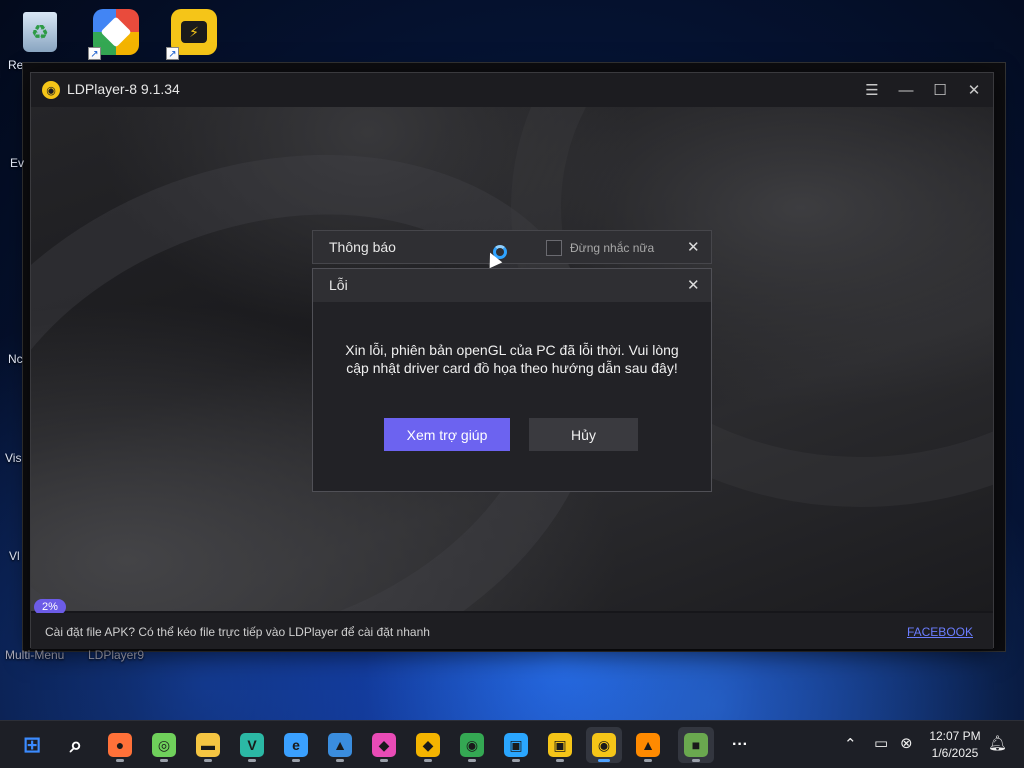 This screenshot has height=768, width=1024. What do you see at coordinates (693, 247) in the screenshot?
I see `notice-close-icon: ✕` at bounding box center [693, 247].